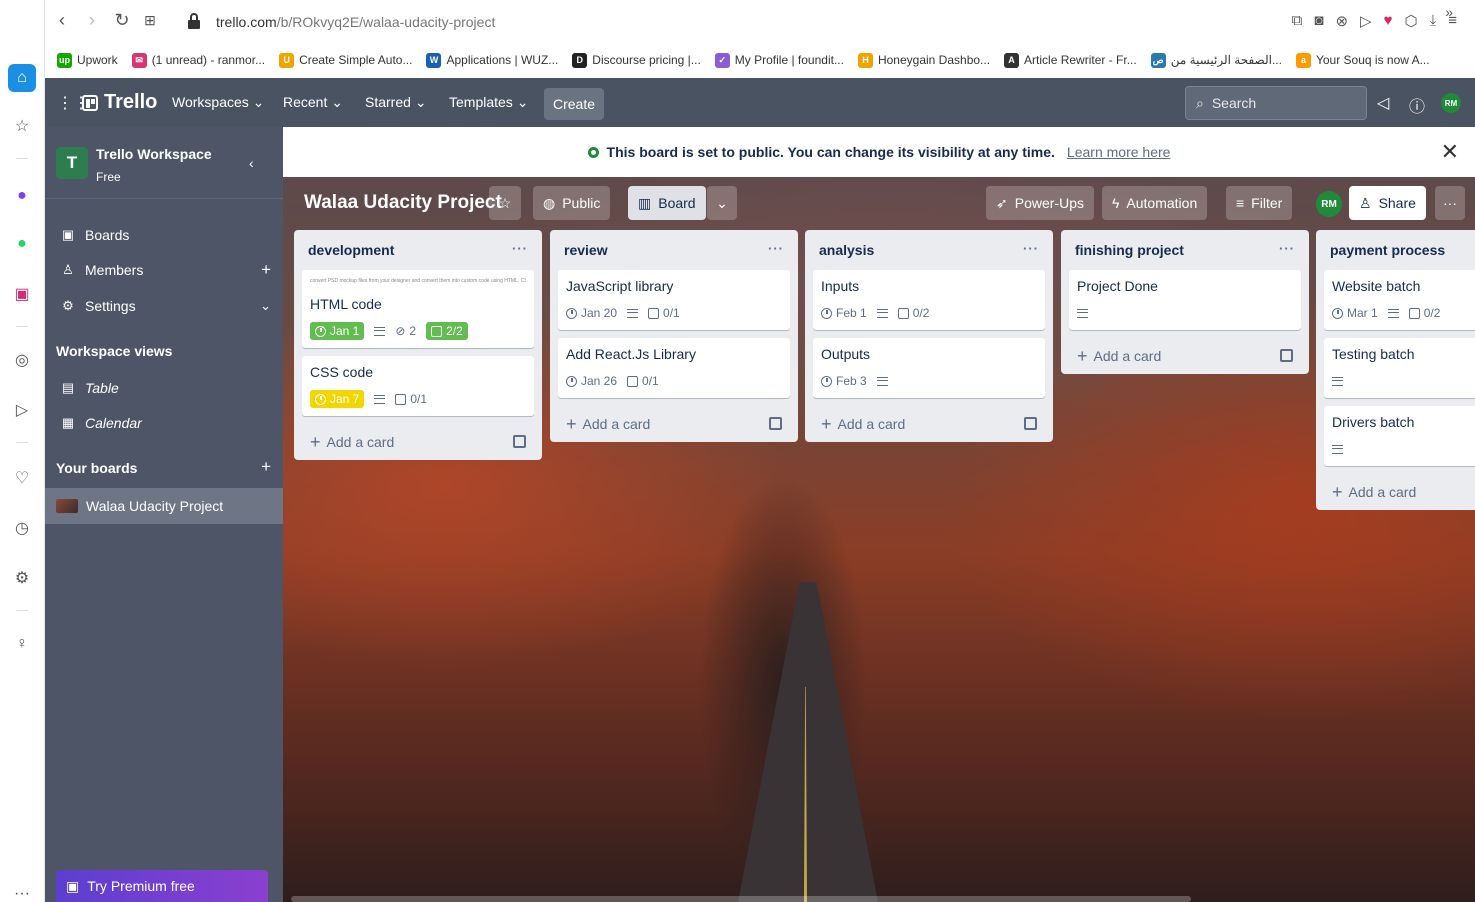 This screenshot has width=1475, height=902. Describe the element at coordinates (164, 423) in the screenshot. I see `sidebar-item-calendar: ▦ Calendar` at that location.